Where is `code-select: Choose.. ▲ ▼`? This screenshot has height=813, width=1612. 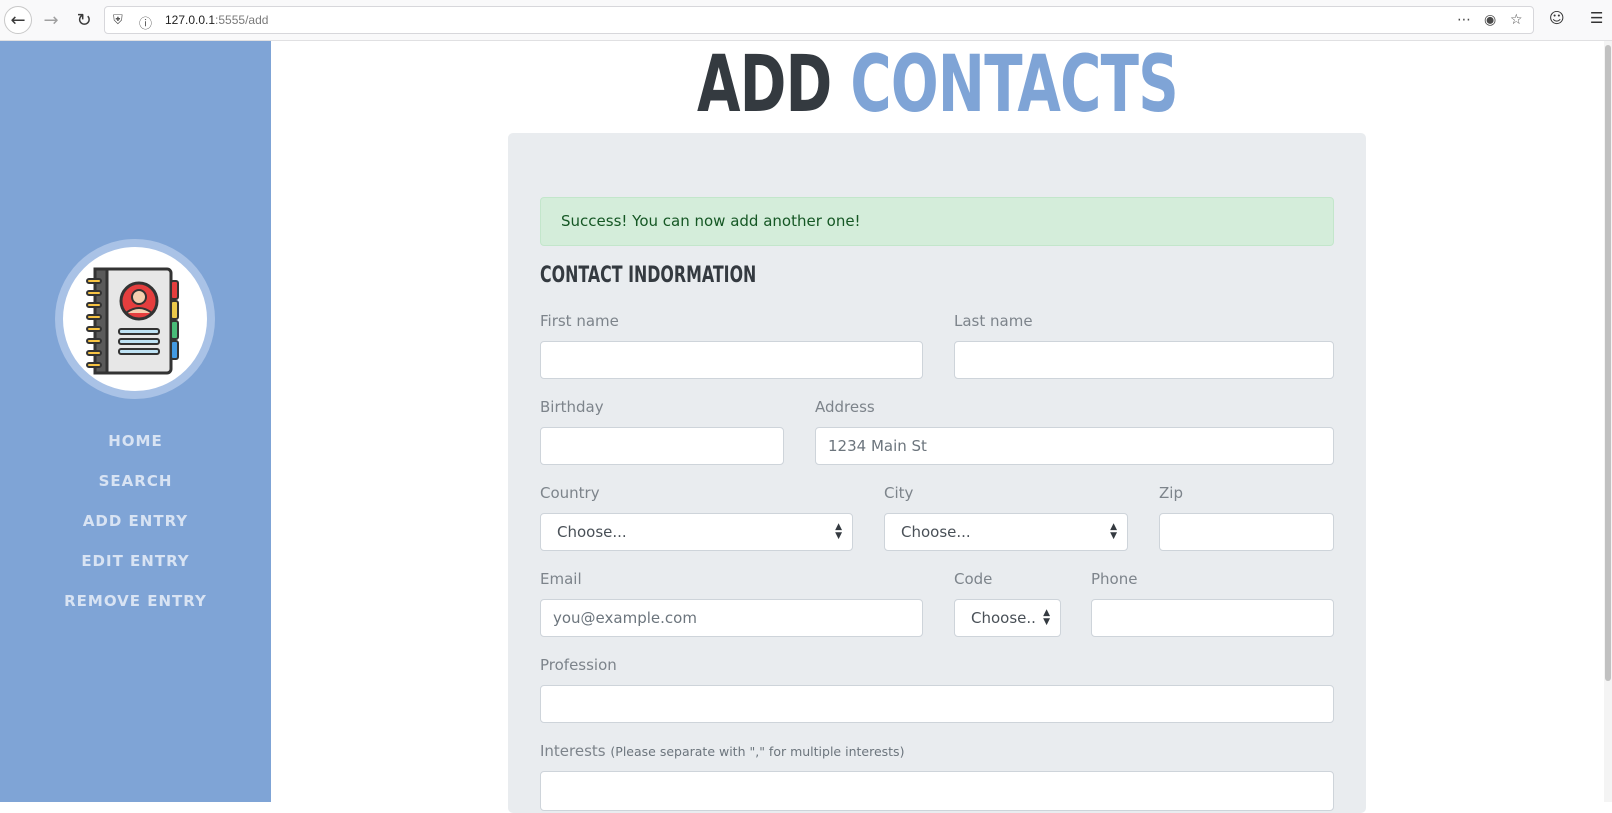
code-select: Choose.. ▲ ▼ is located at coordinates (1007, 618).